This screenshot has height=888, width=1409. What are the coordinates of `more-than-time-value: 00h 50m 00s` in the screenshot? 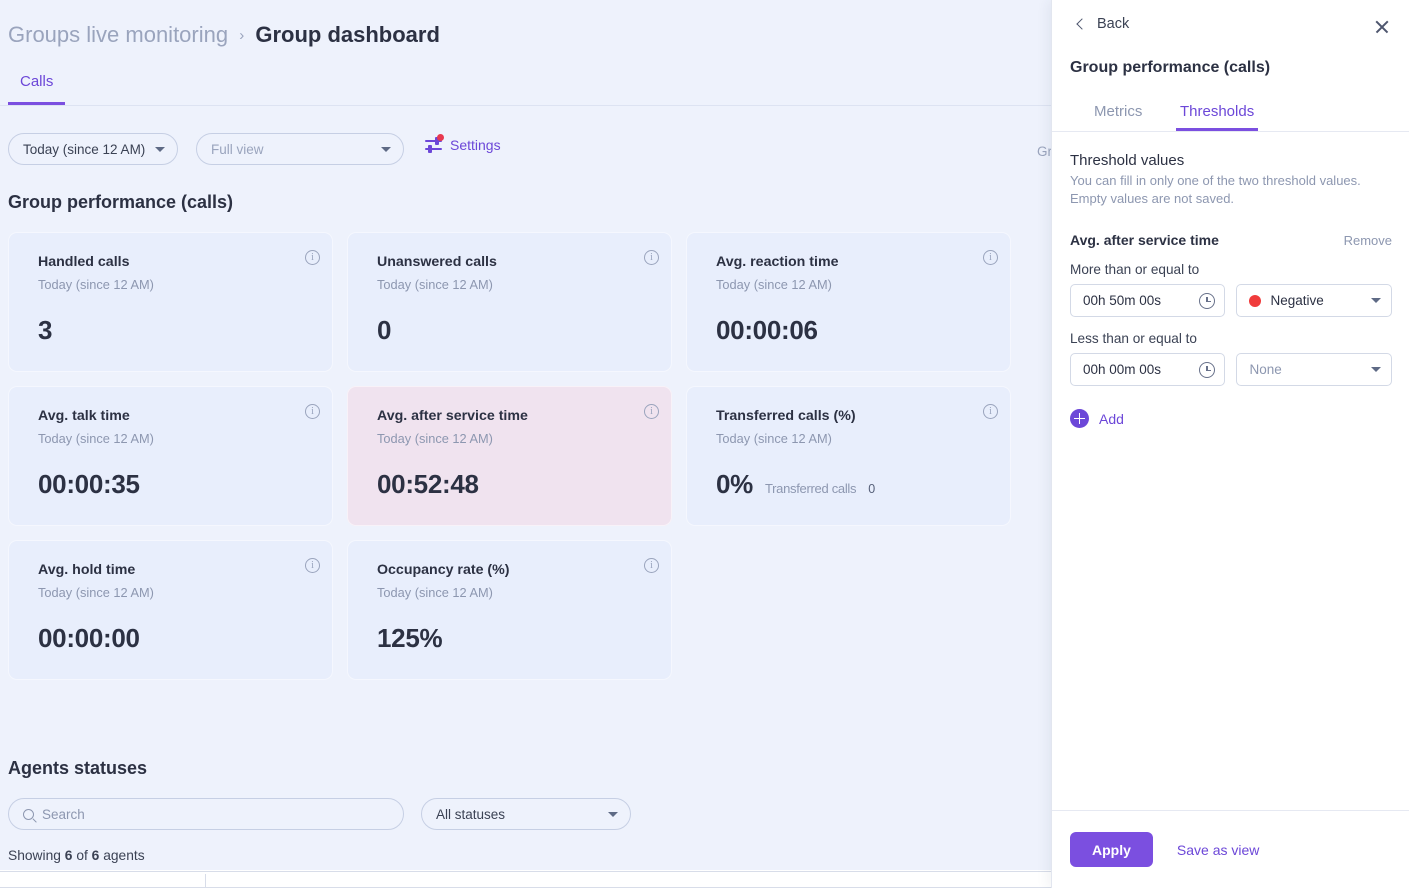 It's located at (1122, 300).